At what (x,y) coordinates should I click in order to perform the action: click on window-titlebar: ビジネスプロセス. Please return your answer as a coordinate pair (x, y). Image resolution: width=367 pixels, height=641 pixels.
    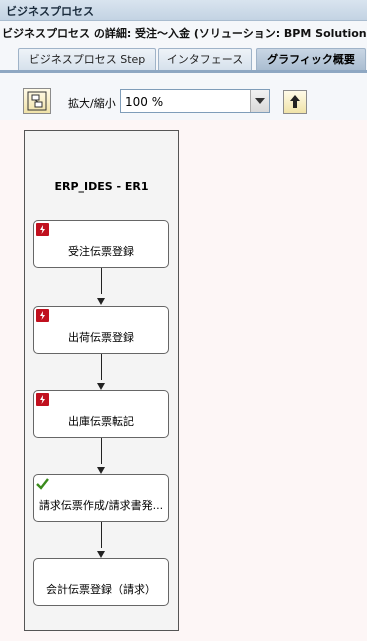
    Looking at the image, I should click on (183, 10).